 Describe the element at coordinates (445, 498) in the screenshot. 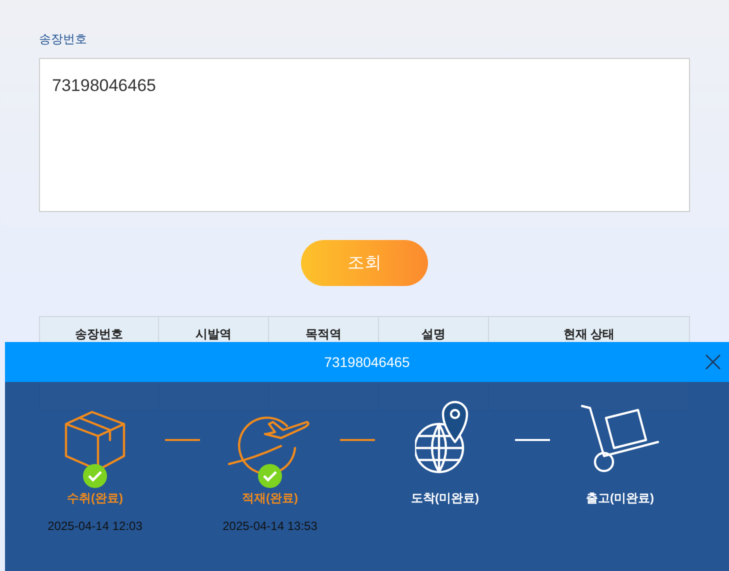

I see `step-label: 도착(미완료)` at that location.